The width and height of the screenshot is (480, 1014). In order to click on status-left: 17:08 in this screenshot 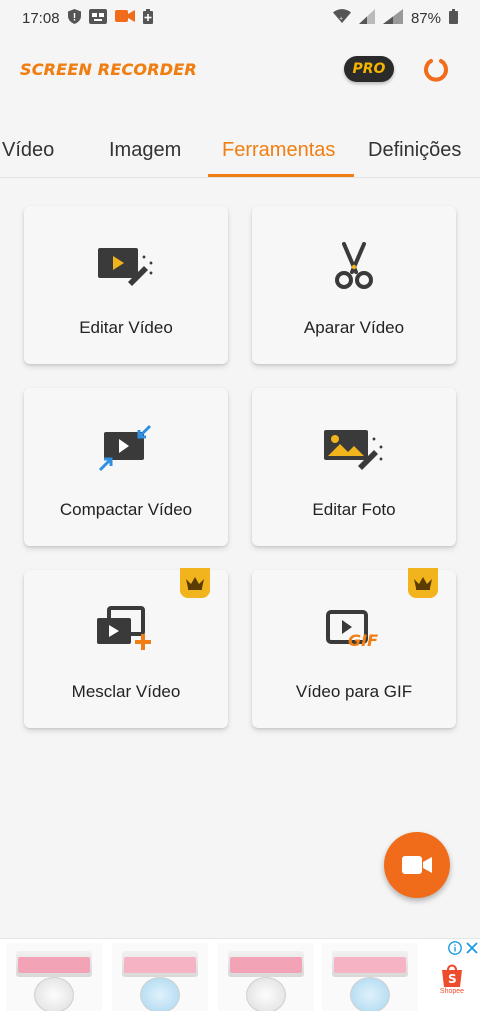, I will do `click(87, 18)`.